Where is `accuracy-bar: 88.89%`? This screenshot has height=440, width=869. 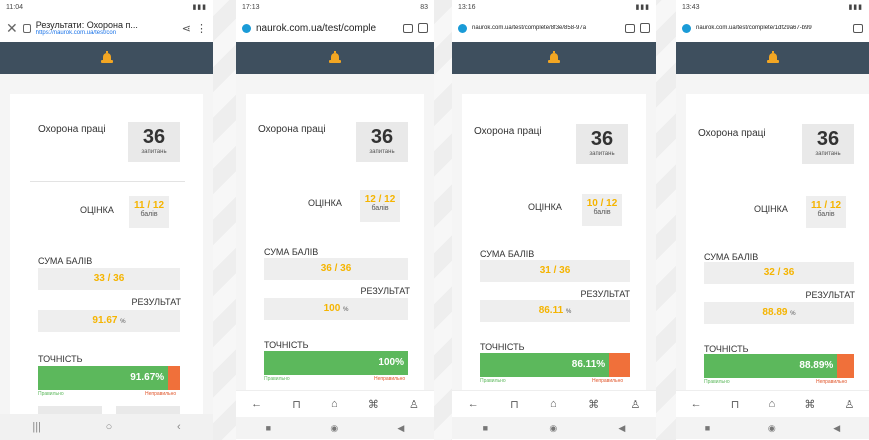
accuracy-bar: 88.89% is located at coordinates (779, 366).